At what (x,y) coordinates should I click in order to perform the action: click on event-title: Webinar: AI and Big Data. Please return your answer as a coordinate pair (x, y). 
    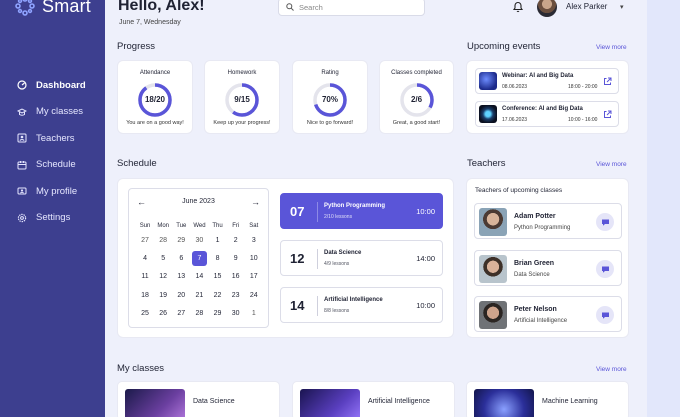
    Looking at the image, I should click on (538, 76).